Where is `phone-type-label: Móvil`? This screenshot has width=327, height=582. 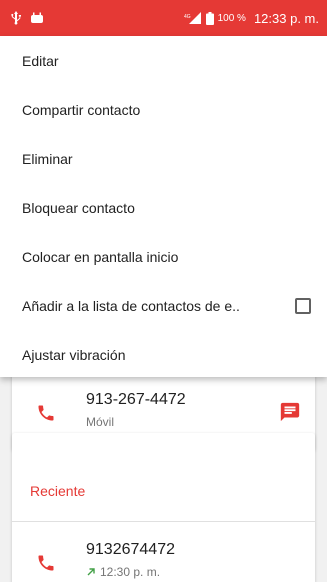 phone-type-label: Móvil is located at coordinates (100, 422).